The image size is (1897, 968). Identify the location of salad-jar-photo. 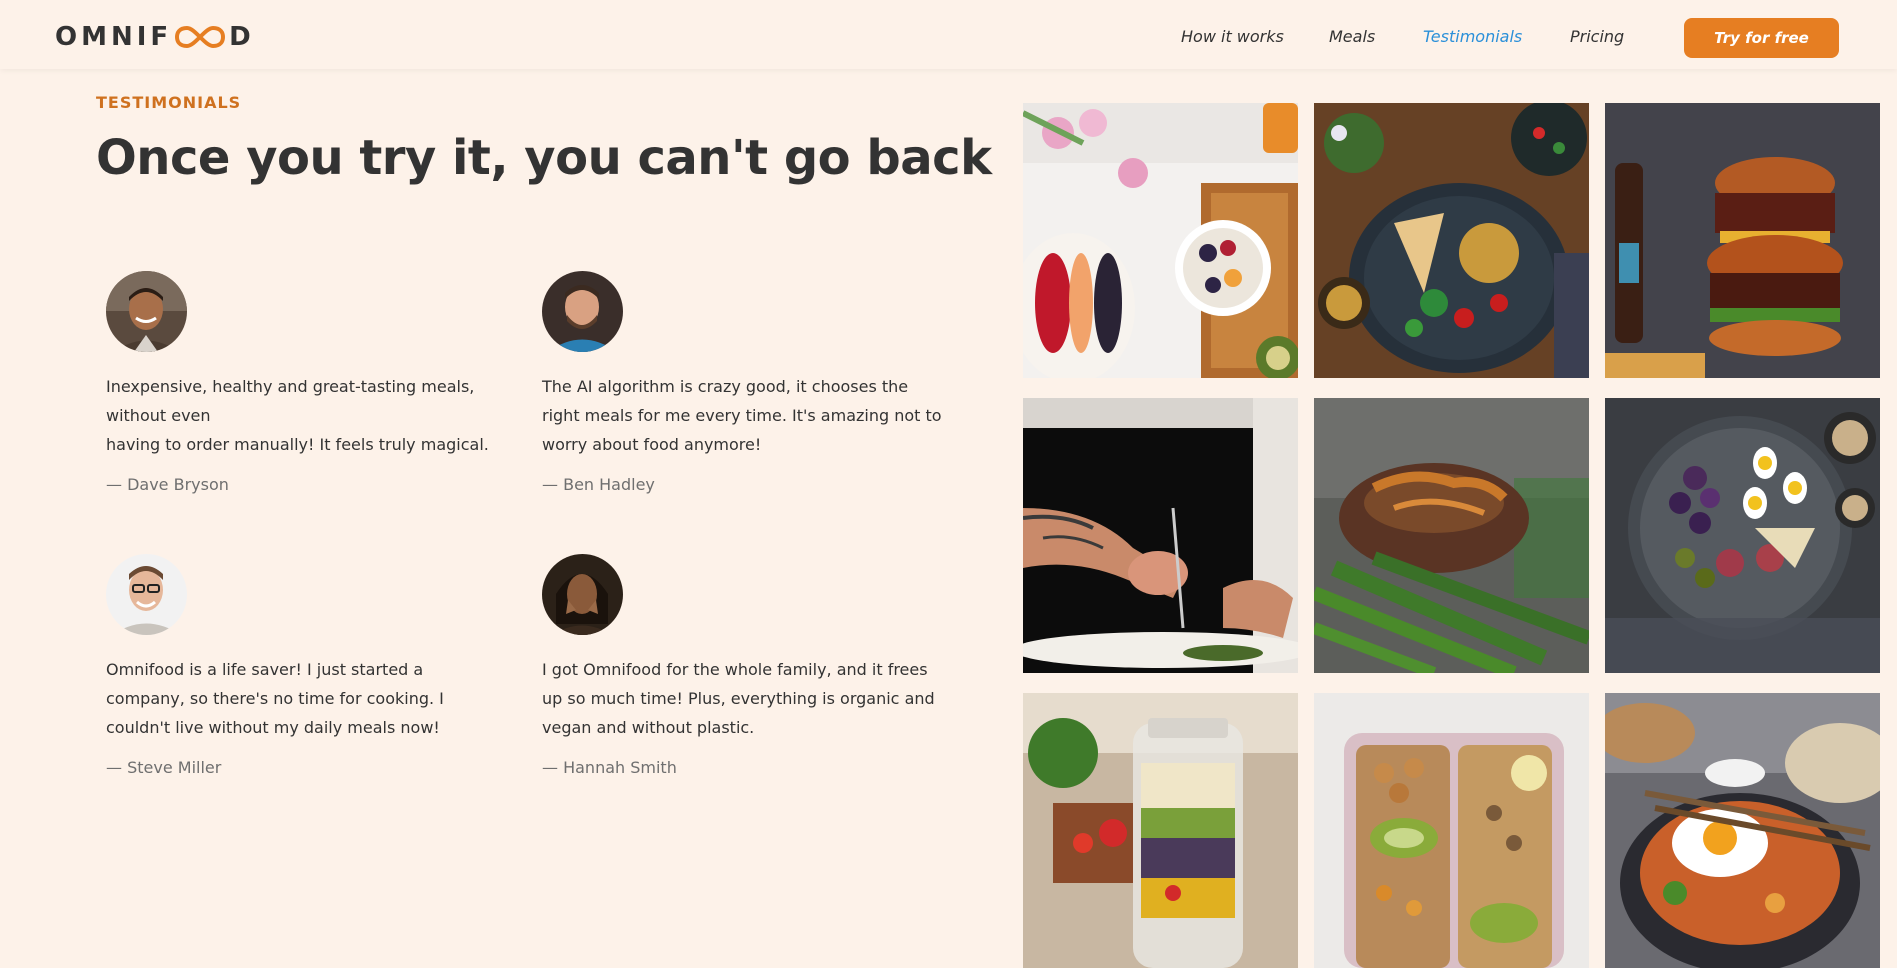
(1160, 830).